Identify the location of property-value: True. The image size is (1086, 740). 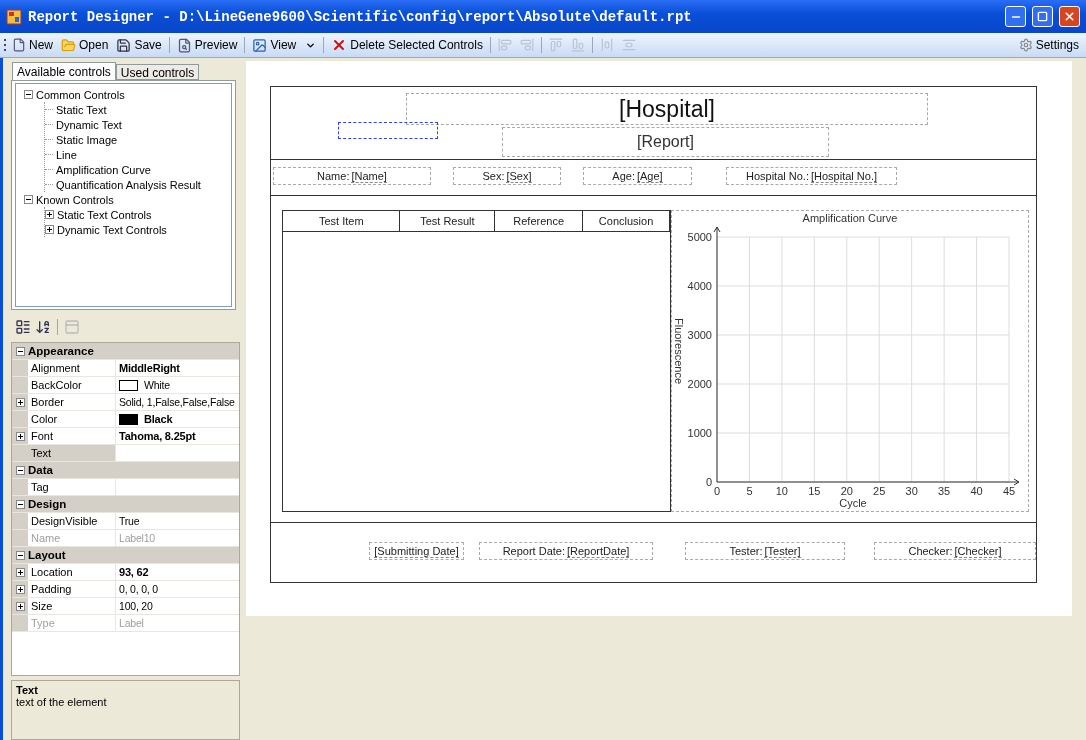
(129, 521).